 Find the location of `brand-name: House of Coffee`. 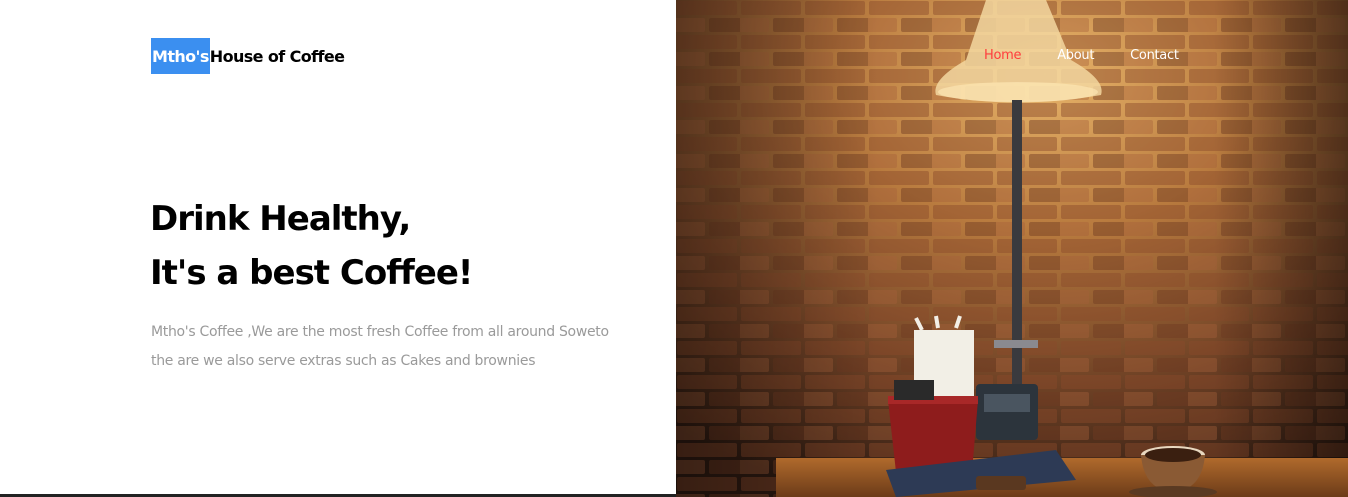

brand-name: House of Coffee is located at coordinates (277, 56).